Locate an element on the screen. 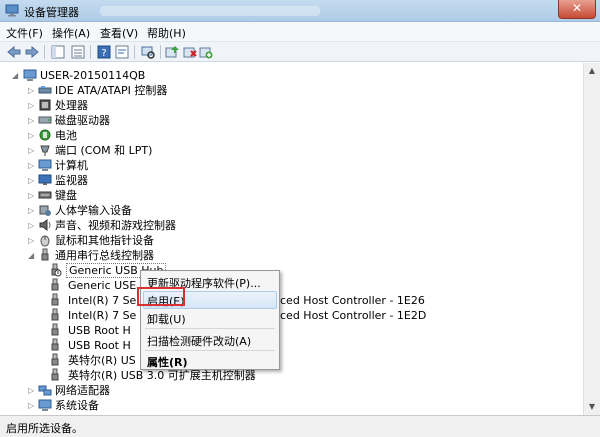 Image resolution: width=600 pixels, height=437 pixels. menu-help: 帮助(H) is located at coordinates (166, 33).